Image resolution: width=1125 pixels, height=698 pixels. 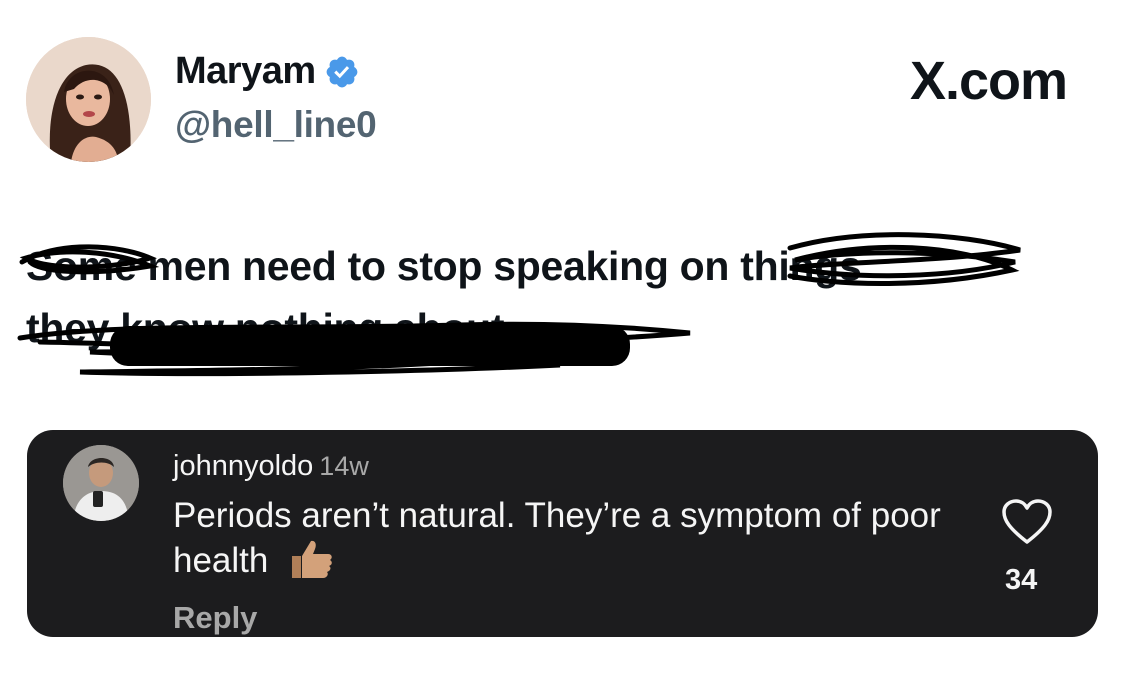 What do you see at coordinates (402, 266) in the screenshot?
I see `tweet-visible-text: men need to stop speaking` at bounding box center [402, 266].